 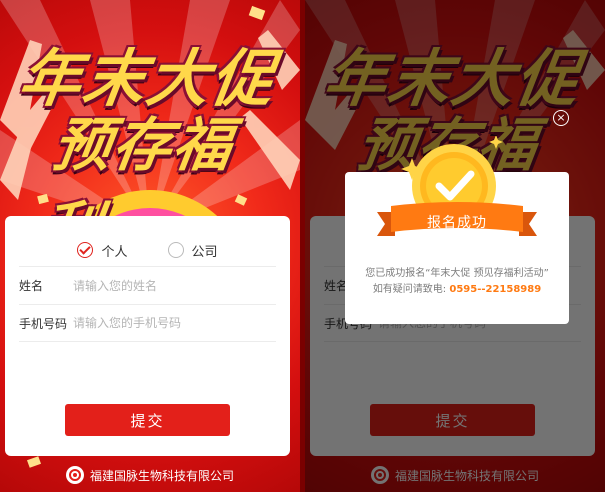 What do you see at coordinates (495, 289) in the screenshot?
I see `contact-phone: 0595--22158989` at bounding box center [495, 289].